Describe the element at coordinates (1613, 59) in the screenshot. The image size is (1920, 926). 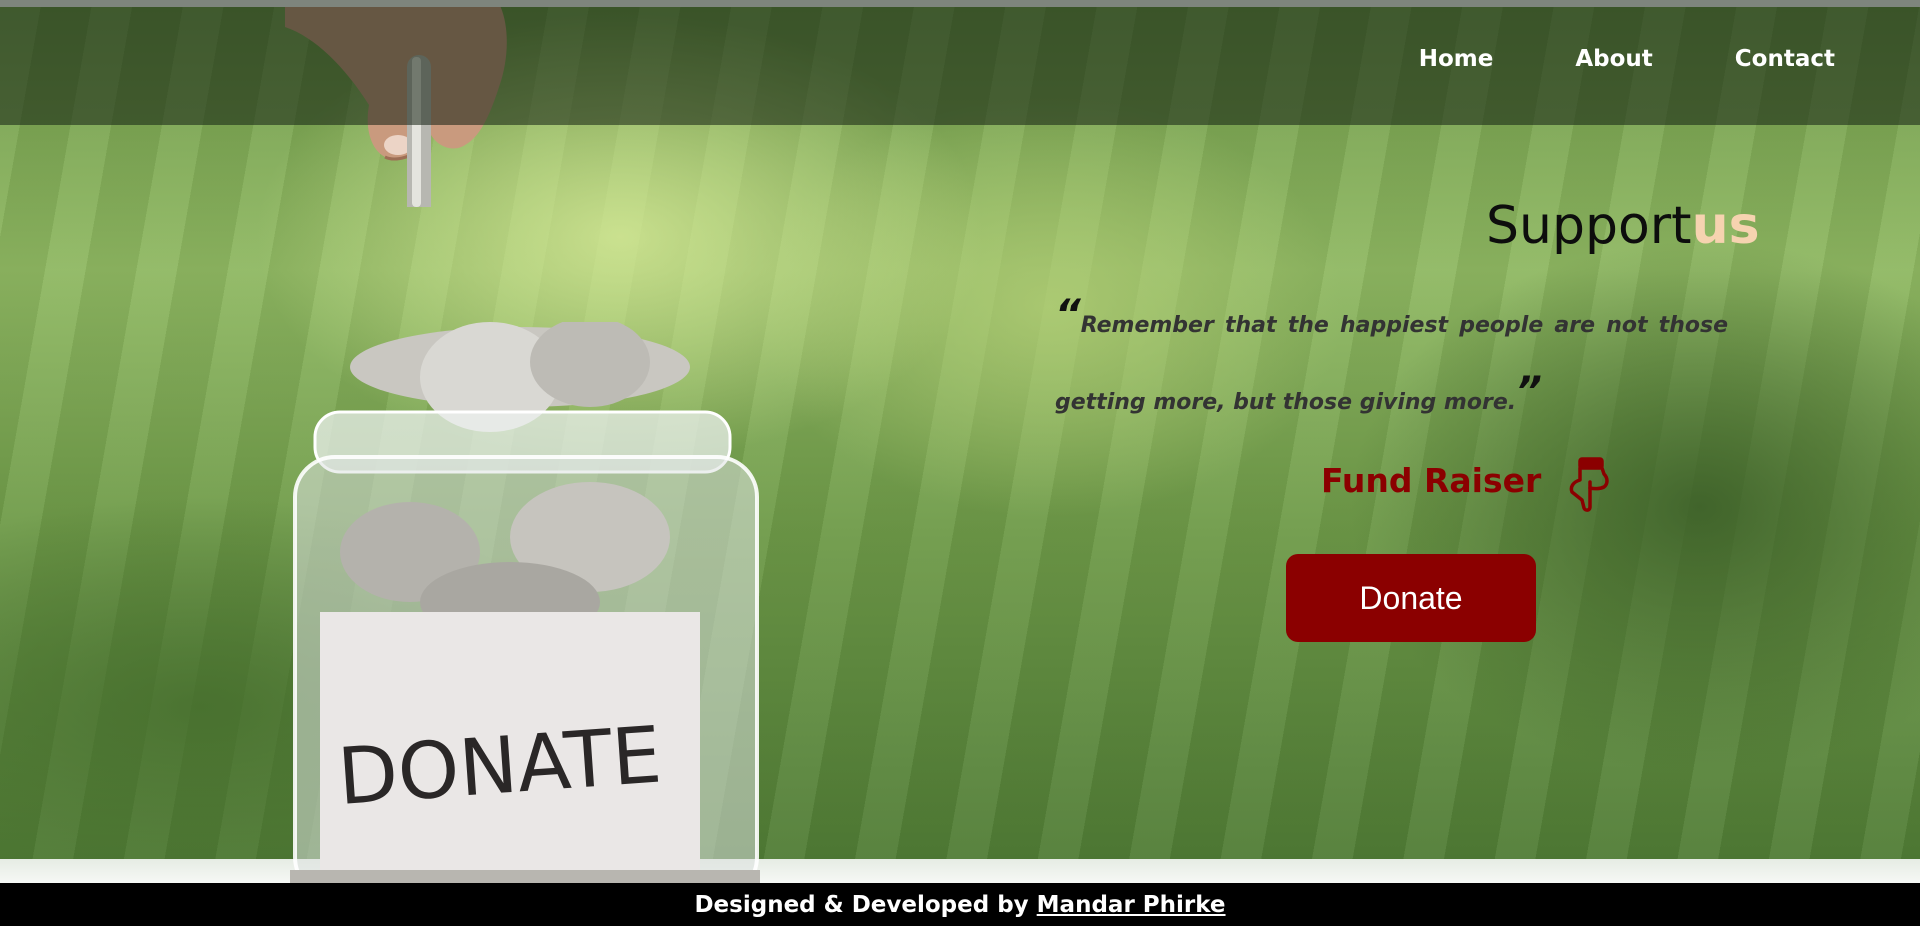
I see `nav-about-link: About` at that location.